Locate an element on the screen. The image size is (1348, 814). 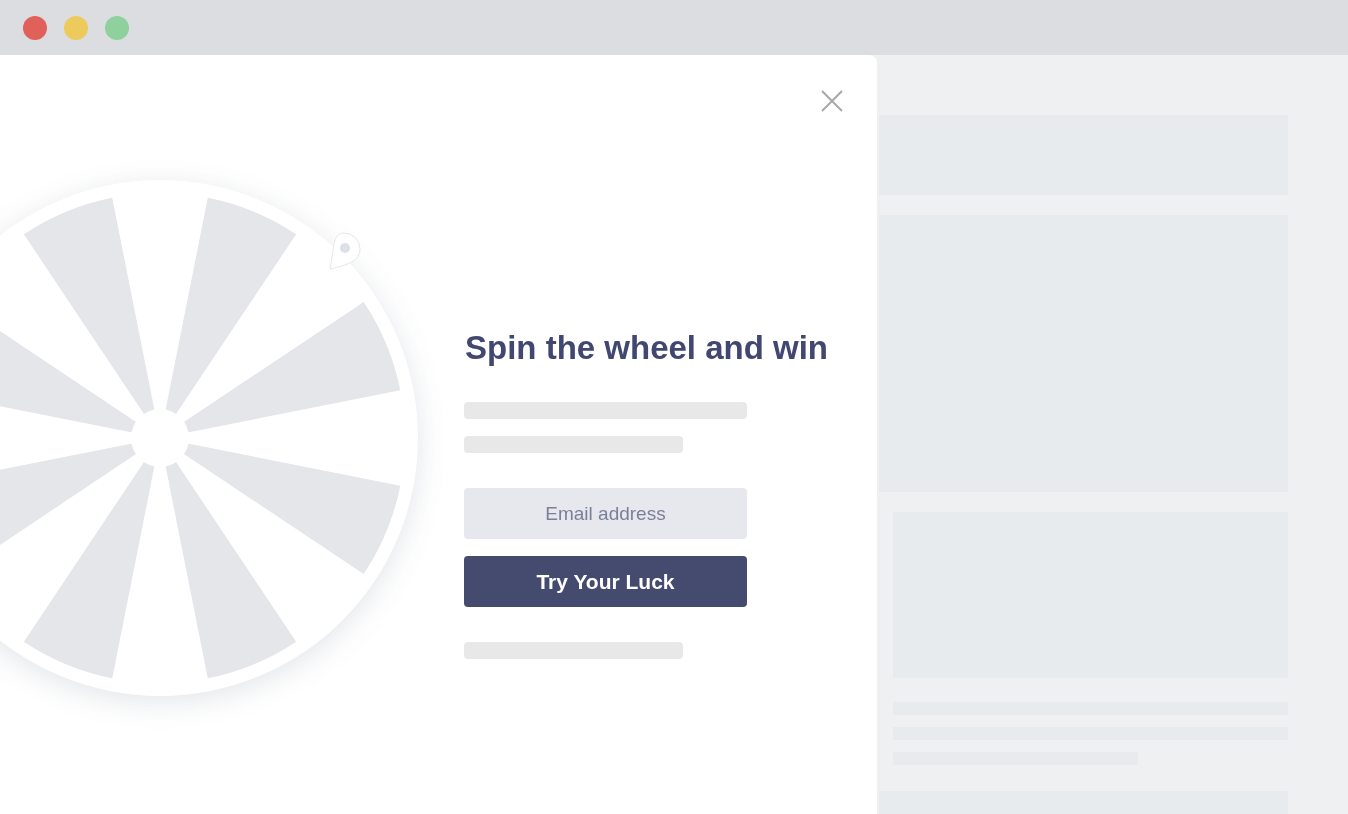
try-your-luck-button: Try Your Luck is located at coordinates (605, 581).